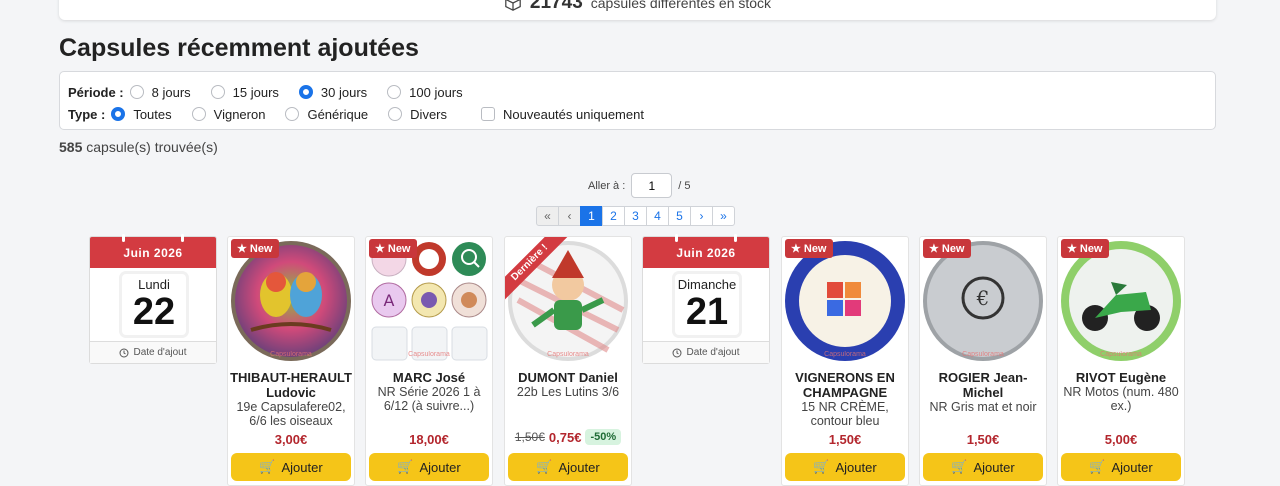 Image resolution: width=1280 pixels, height=486 pixels. I want to click on page-4: 4, so click(657, 216).